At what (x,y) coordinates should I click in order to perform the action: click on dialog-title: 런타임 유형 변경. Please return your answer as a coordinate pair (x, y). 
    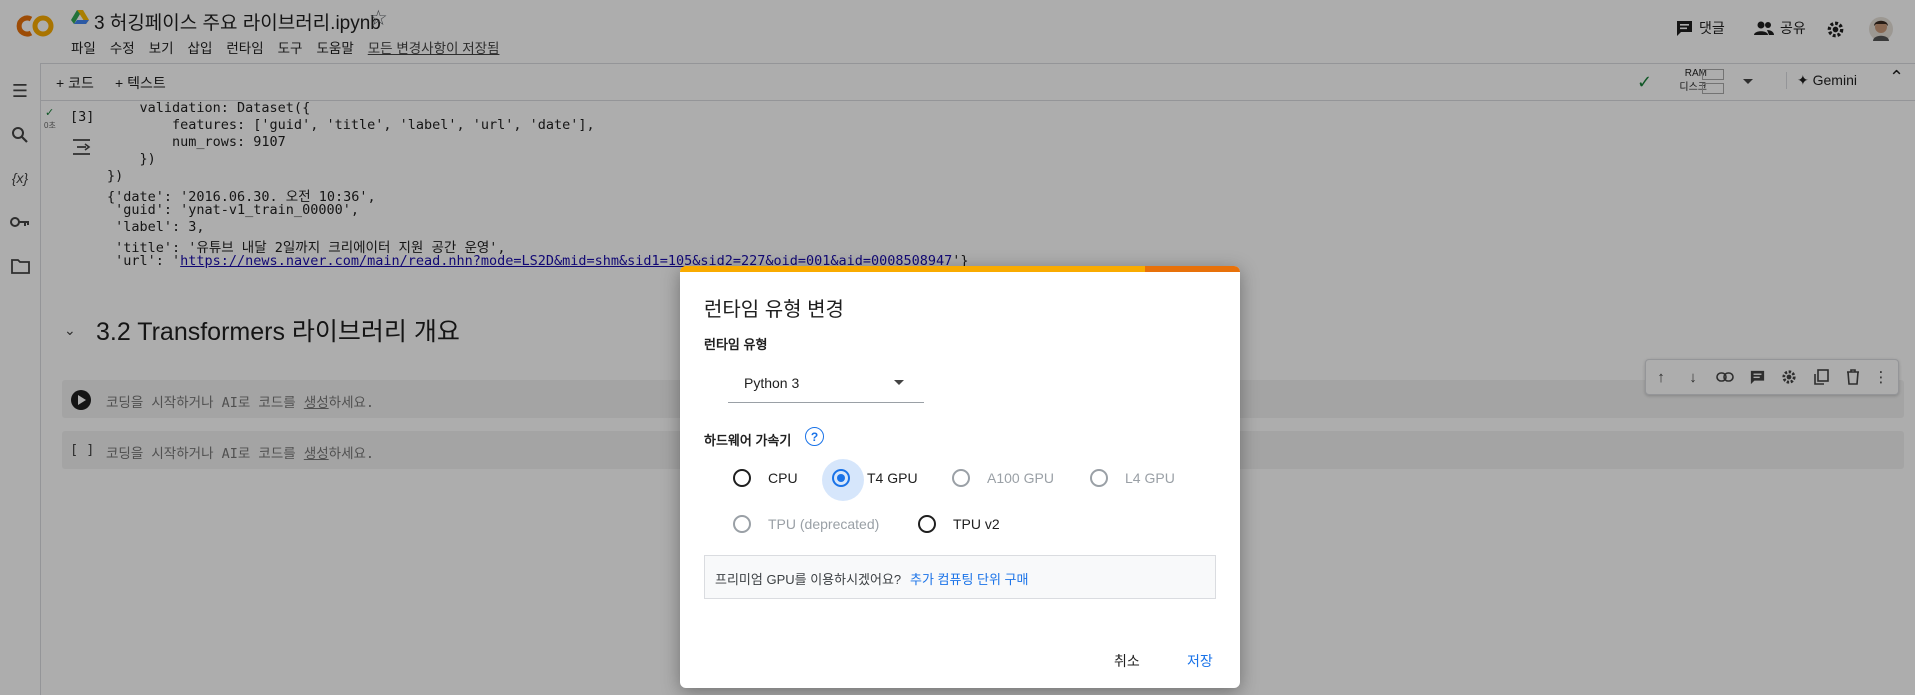
    Looking at the image, I should click on (774, 310).